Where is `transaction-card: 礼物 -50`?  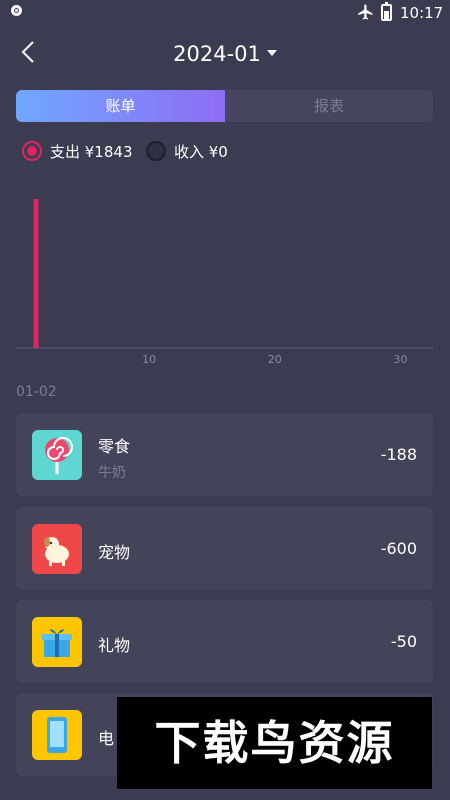
transaction-card: 礼物 -50 is located at coordinates (224, 641).